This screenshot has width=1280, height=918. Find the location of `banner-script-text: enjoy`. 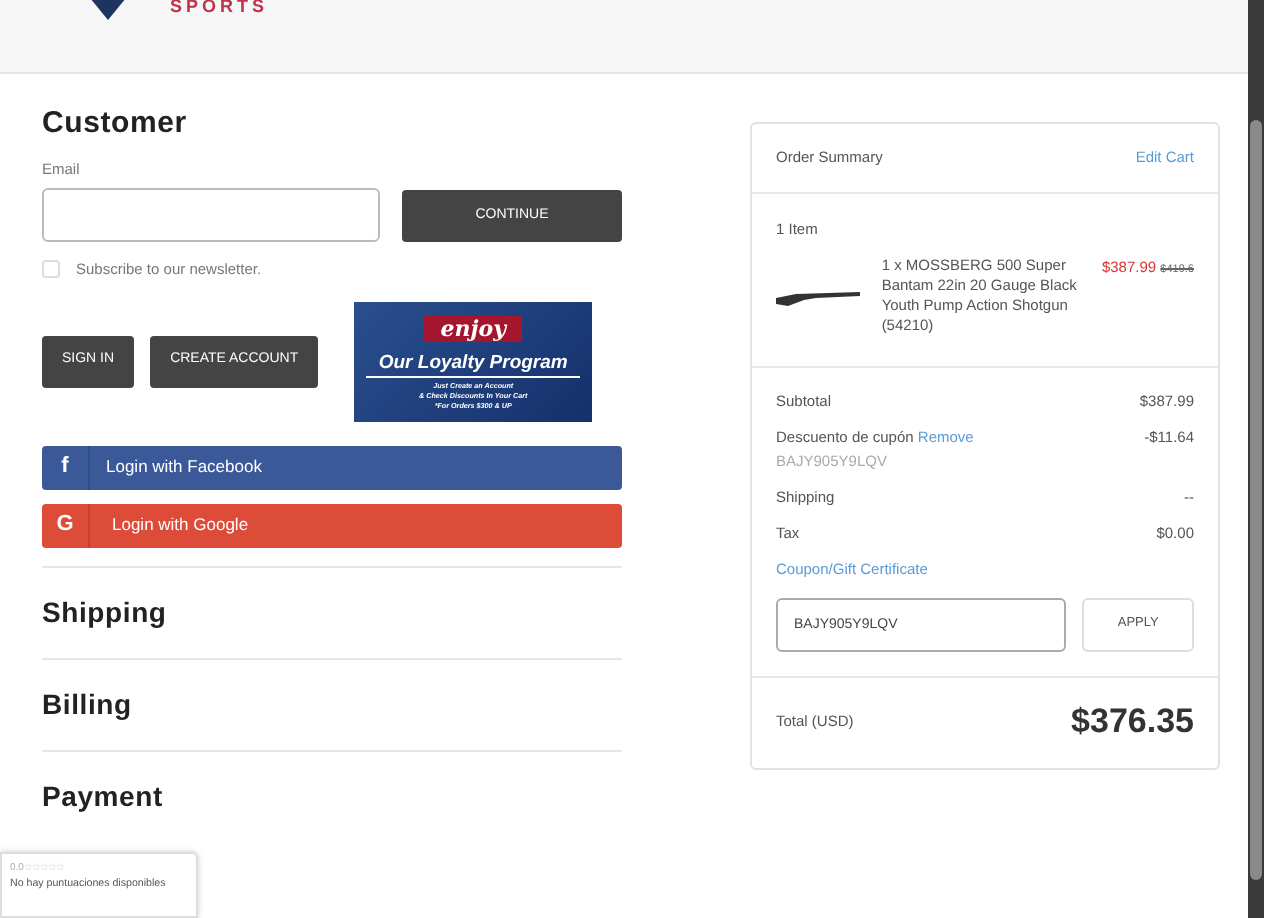

banner-script-text: enjoy is located at coordinates (473, 328).